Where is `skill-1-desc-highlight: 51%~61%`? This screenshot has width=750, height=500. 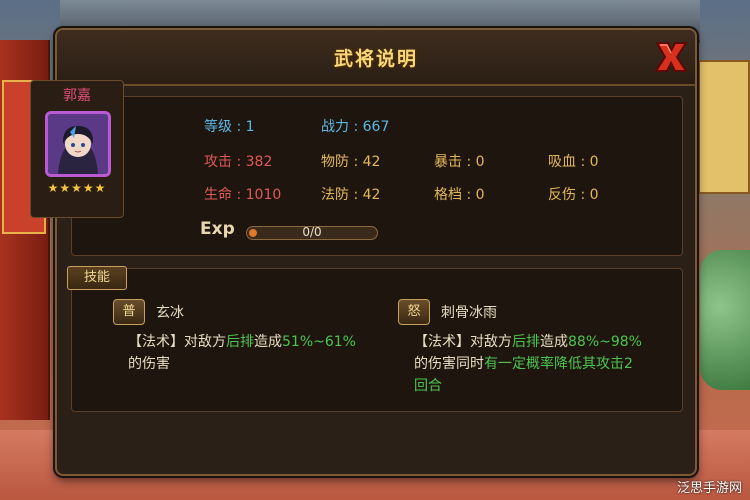
skill-1-desc-highlight: 51%~61% is located at coordinates (319, 342).